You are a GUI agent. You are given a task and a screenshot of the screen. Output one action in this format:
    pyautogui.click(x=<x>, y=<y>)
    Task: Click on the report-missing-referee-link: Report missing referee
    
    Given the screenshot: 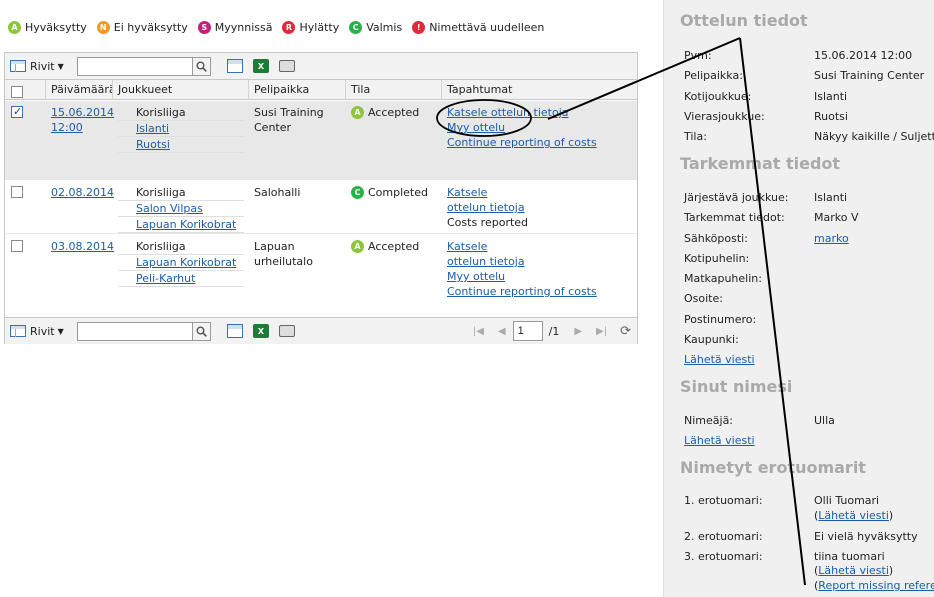 What is the action you would take?
    pyautogui.click(x=876, y=585)
    